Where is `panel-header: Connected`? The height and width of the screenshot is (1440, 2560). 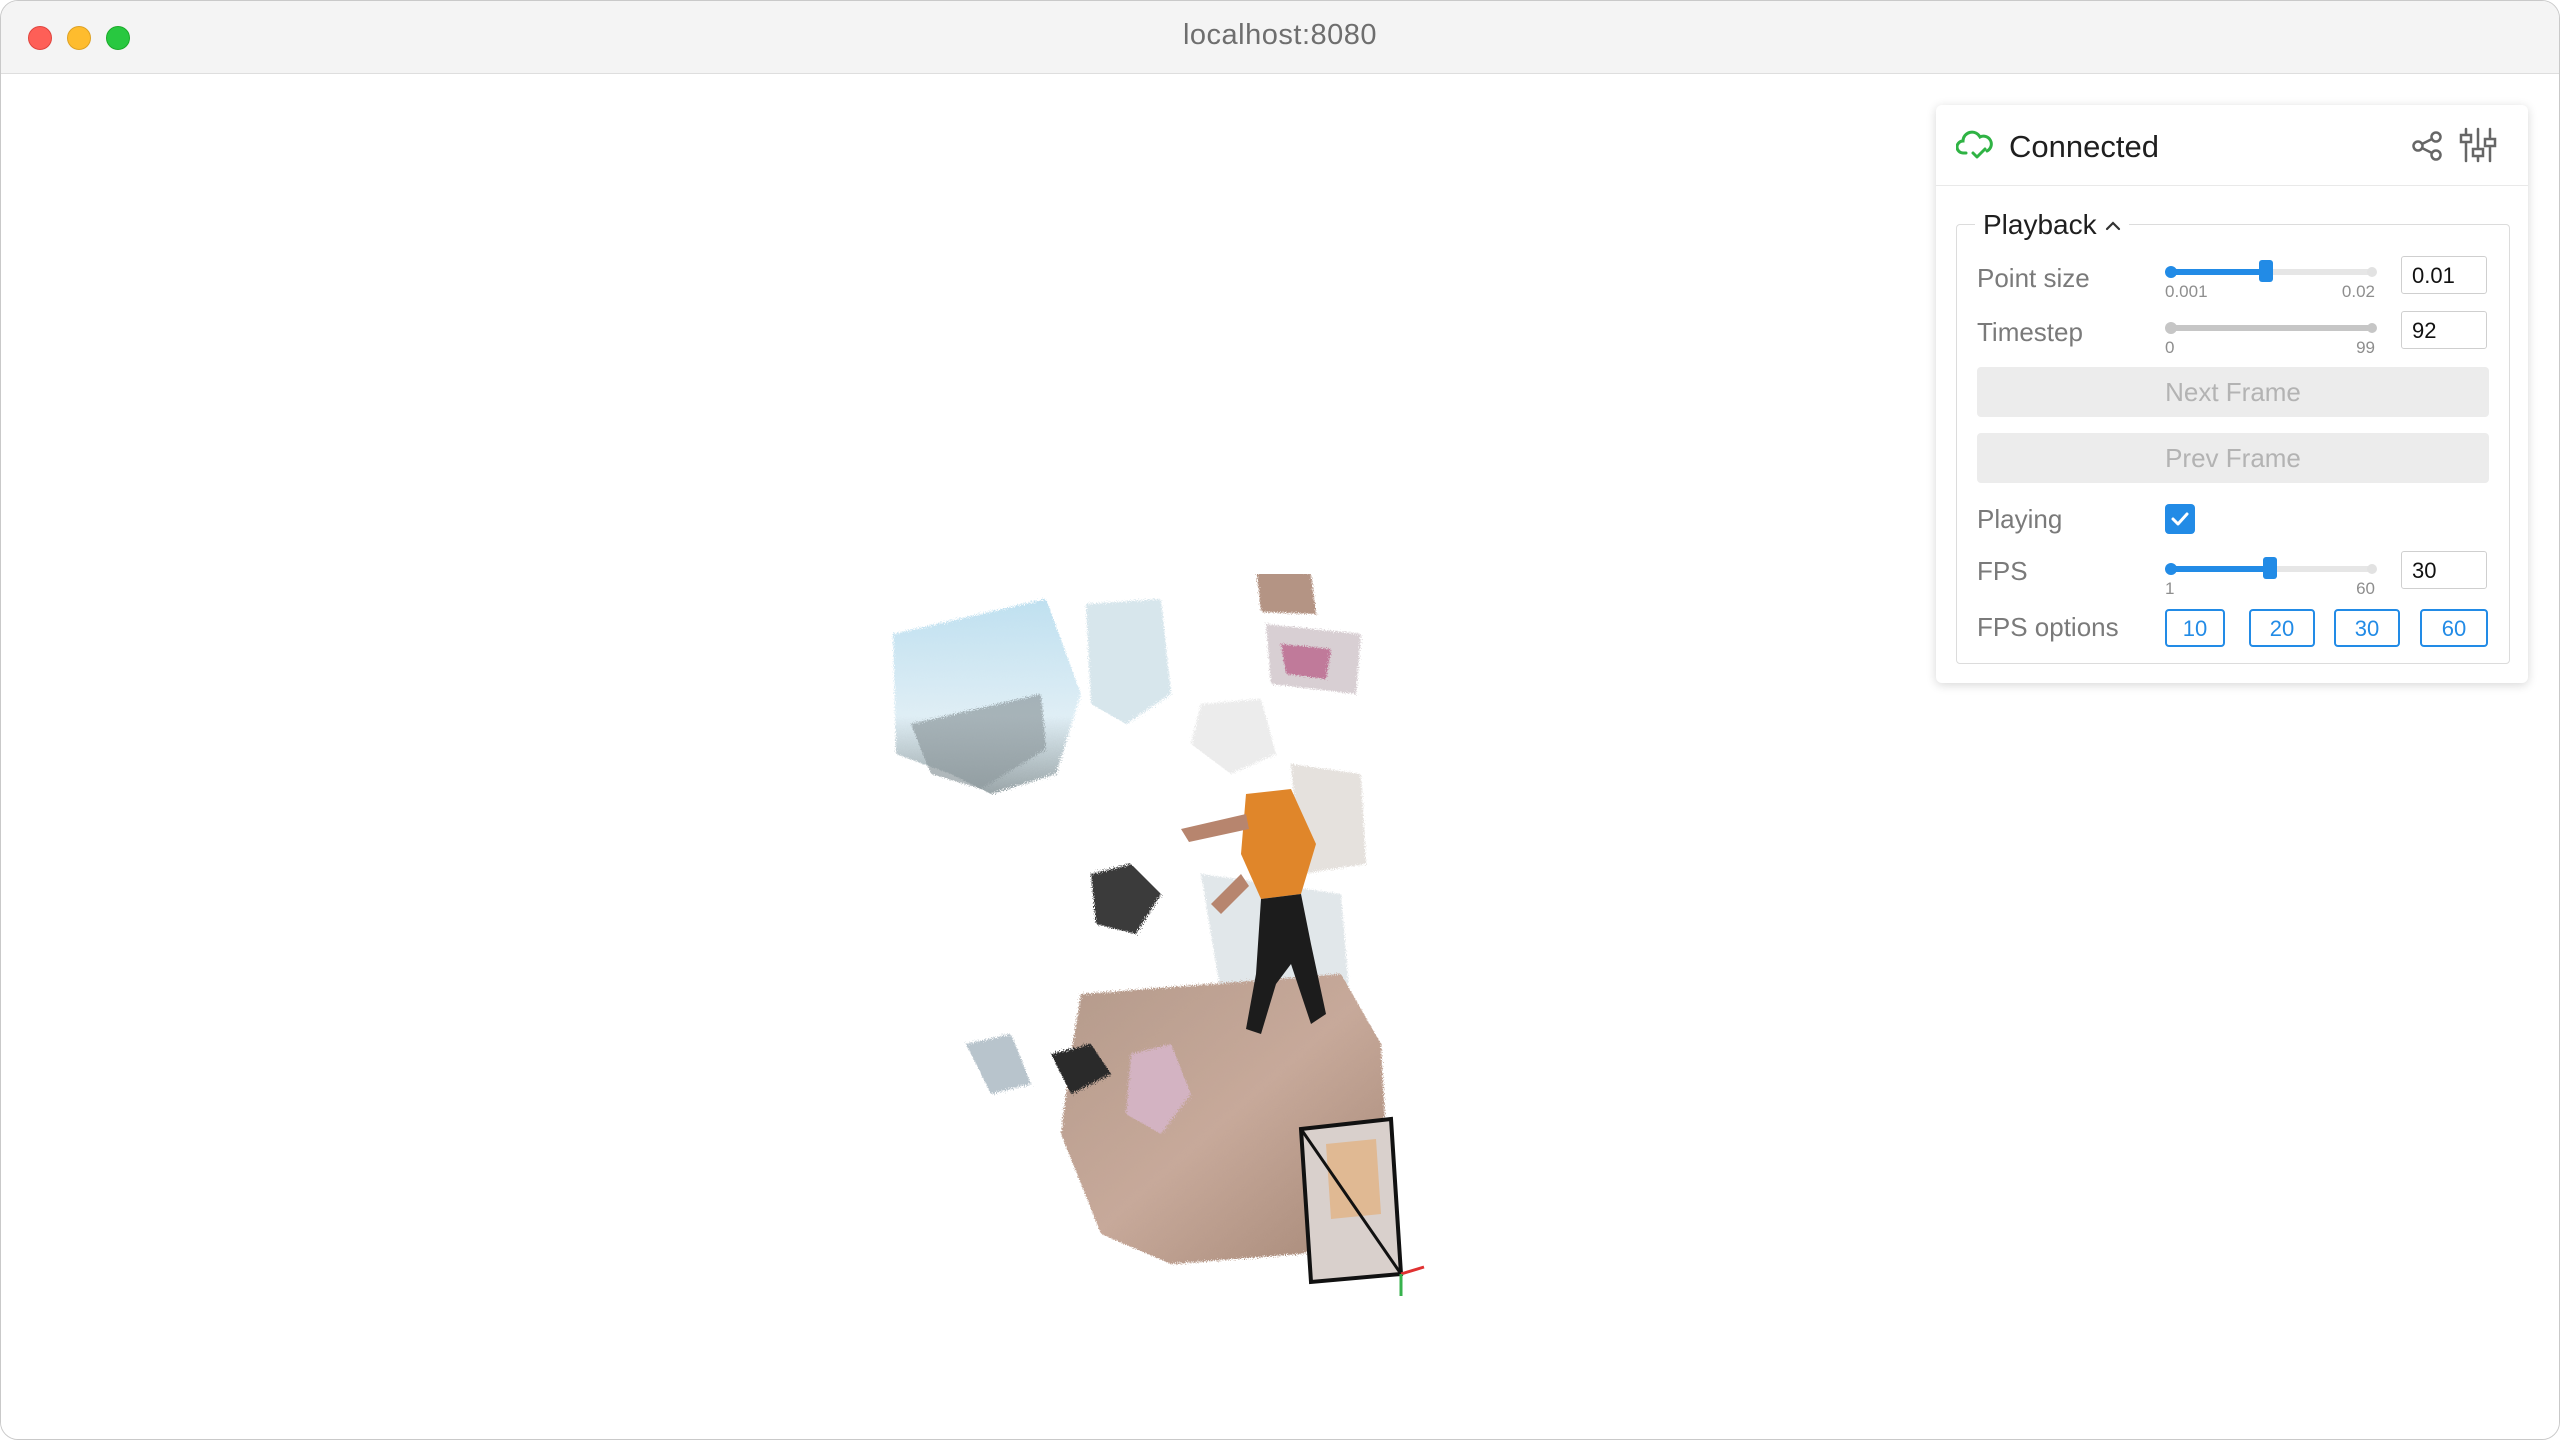 panel-header: Connected is located at coordinates (2232, 145).